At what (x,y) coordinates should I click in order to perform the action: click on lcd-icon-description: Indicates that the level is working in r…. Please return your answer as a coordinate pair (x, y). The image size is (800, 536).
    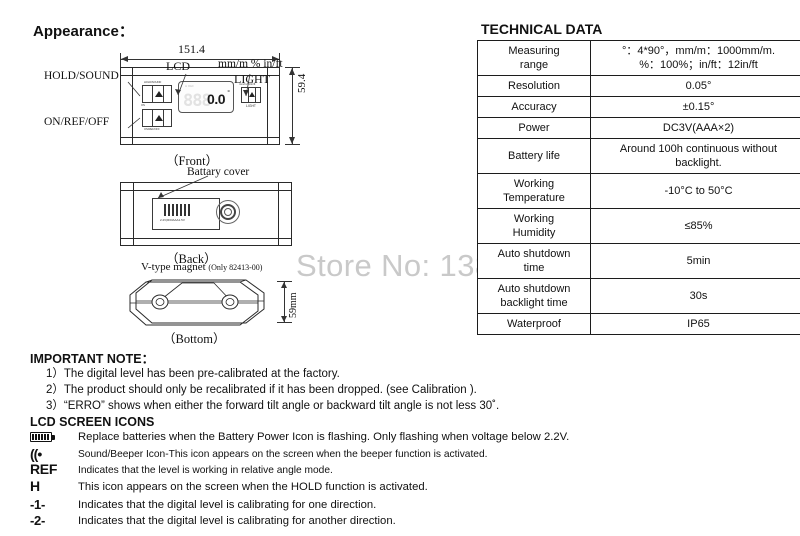
    Looking at the image, I should click on (205, 470).